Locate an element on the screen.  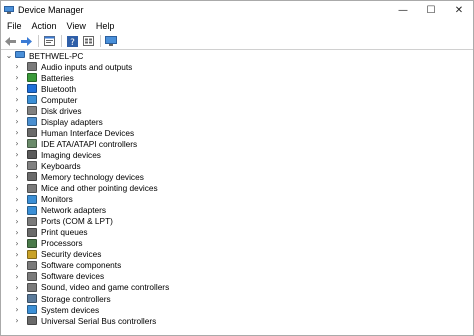
tree-item: › Monitors is located at coordinates (237, 199).